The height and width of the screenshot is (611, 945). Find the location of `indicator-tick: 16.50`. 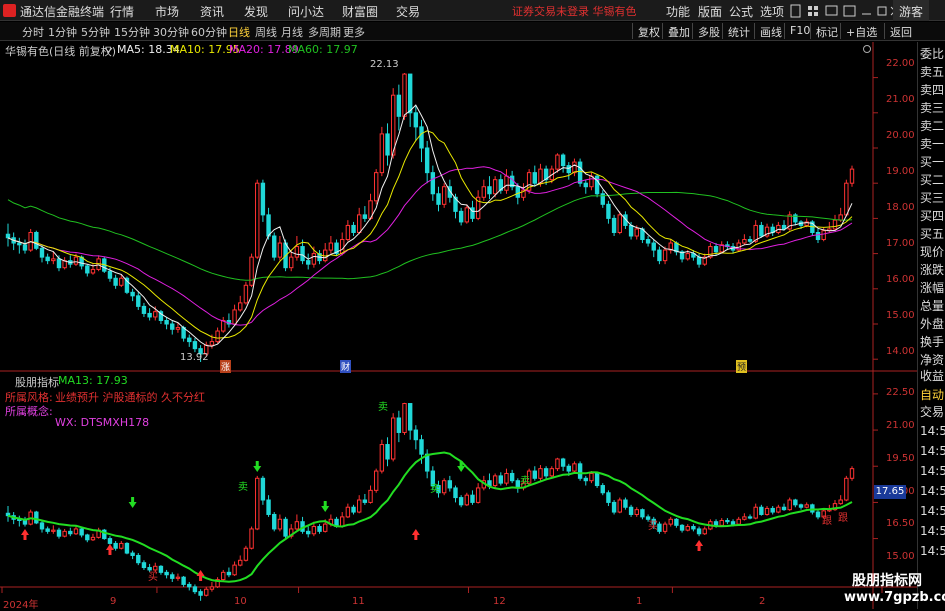

indicator-tick: 16.50 is located at coordinates (900, 523).